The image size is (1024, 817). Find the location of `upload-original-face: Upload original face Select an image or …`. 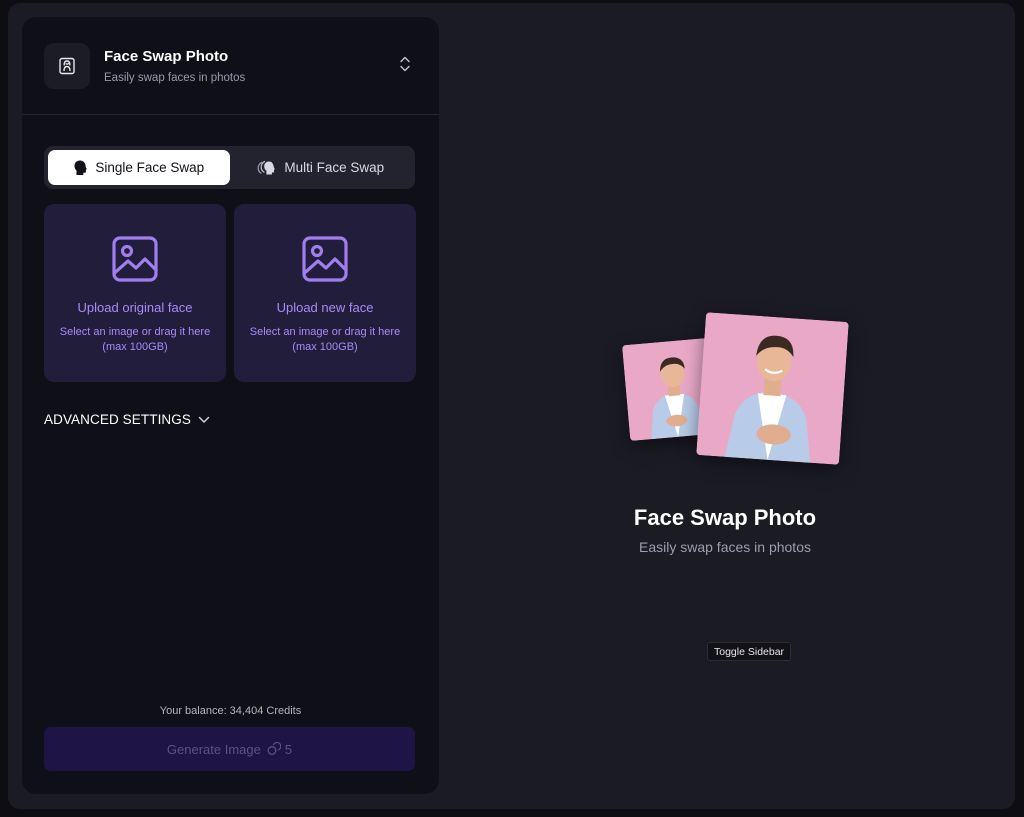

upload-original-face: Upload original face Select an image or … is located at coordinates (135, 293).